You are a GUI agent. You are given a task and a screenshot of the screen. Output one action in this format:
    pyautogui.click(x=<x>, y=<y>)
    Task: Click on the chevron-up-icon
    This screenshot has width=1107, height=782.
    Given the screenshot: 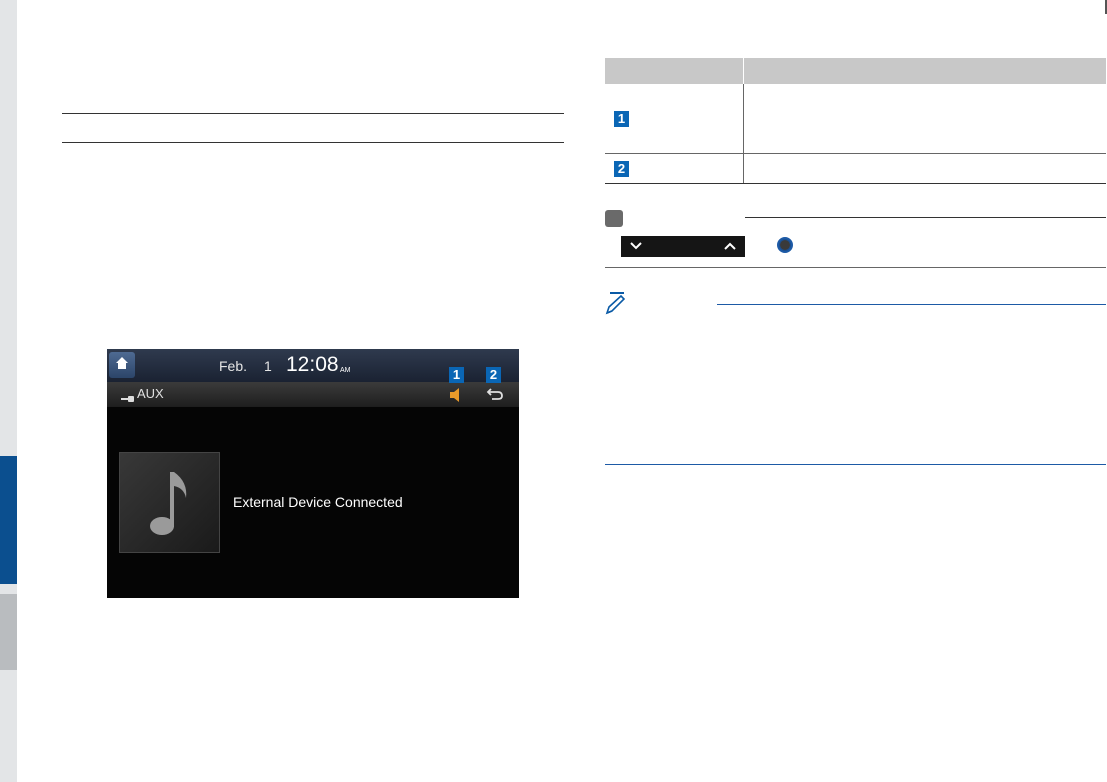 What is the action you would take?
    pyautogui.click(x=730, y=247)
    